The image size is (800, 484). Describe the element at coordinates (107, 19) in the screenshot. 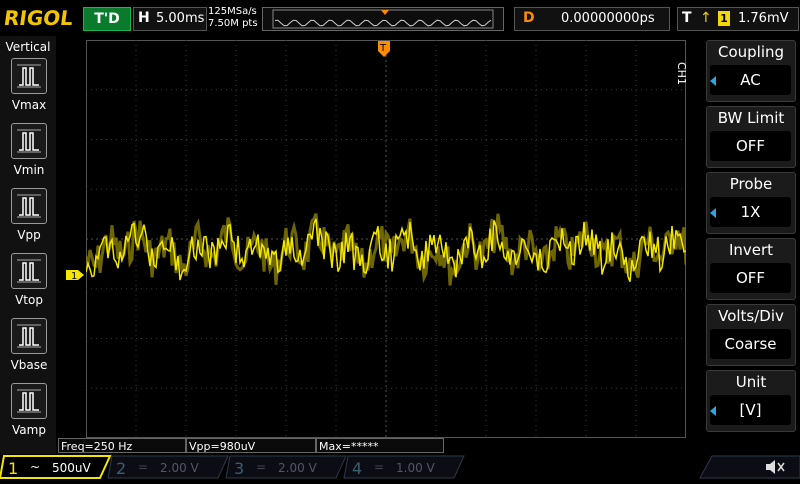

I see `run-state-indicator: T'D` at that location.